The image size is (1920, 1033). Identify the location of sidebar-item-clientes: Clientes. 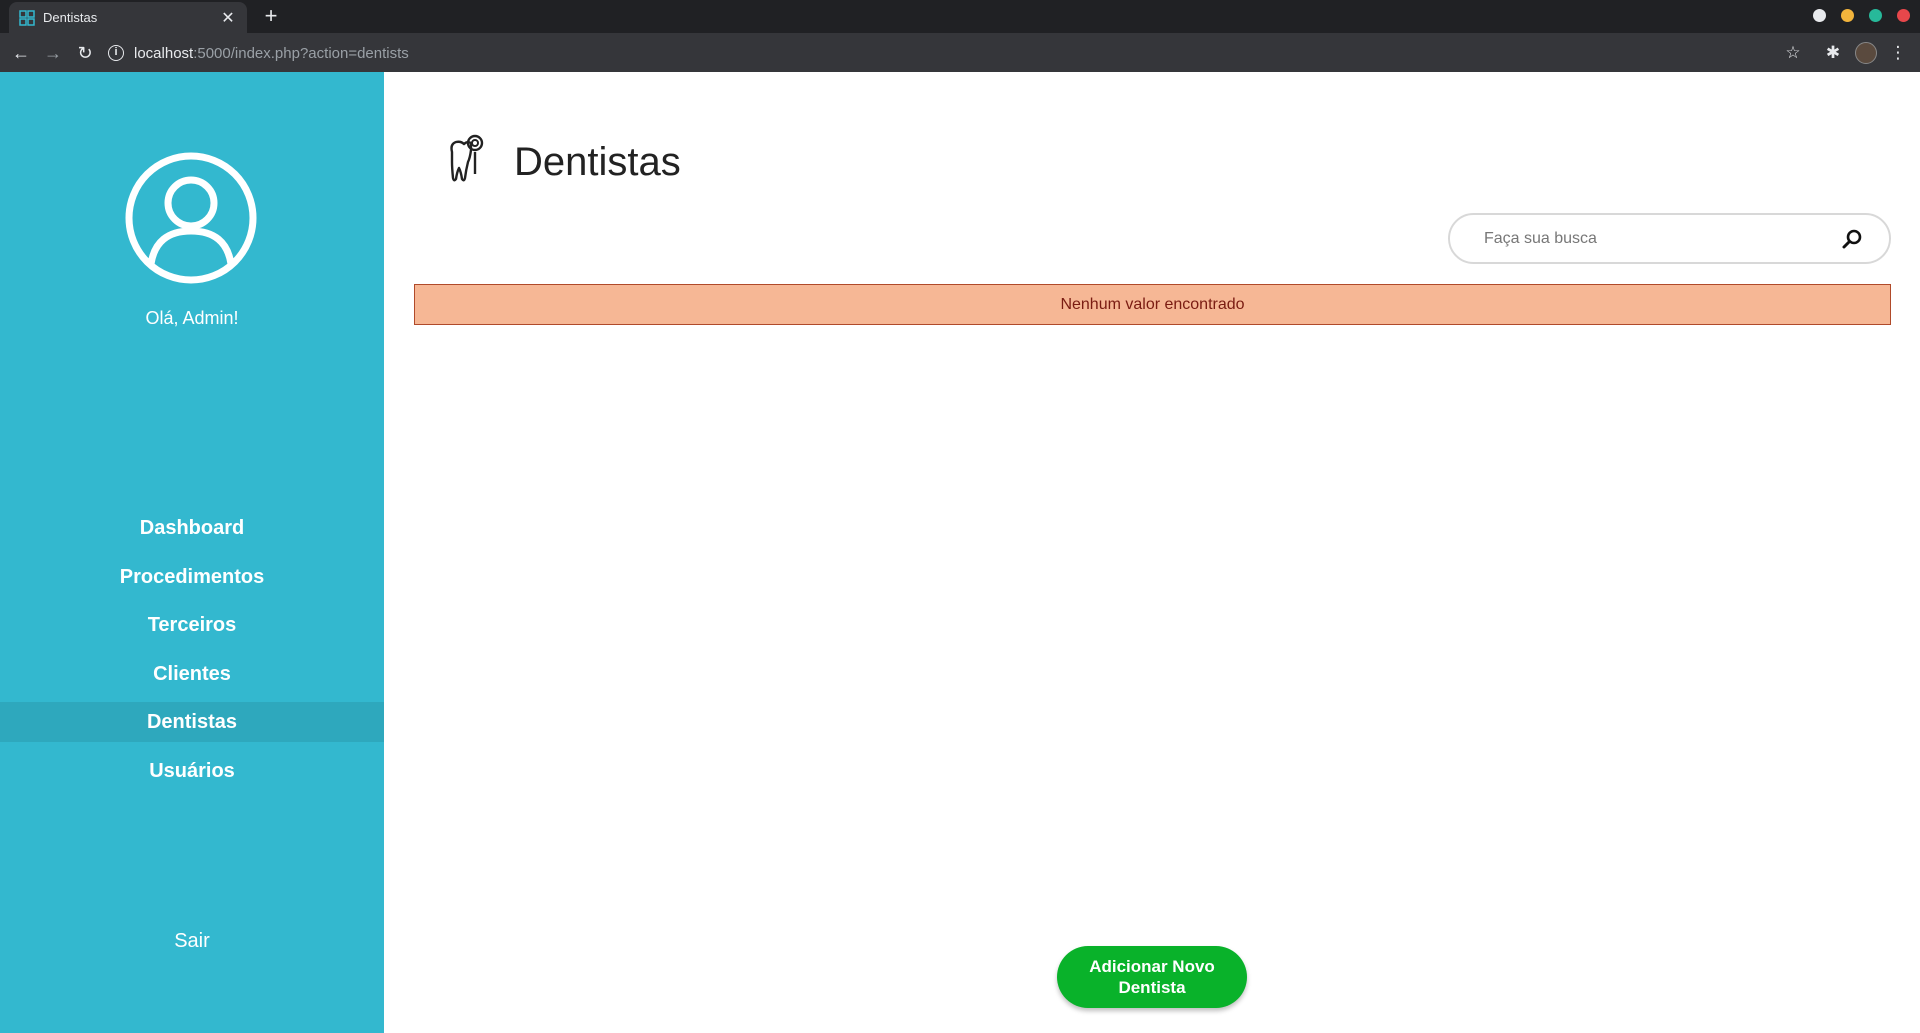
(192, 674).